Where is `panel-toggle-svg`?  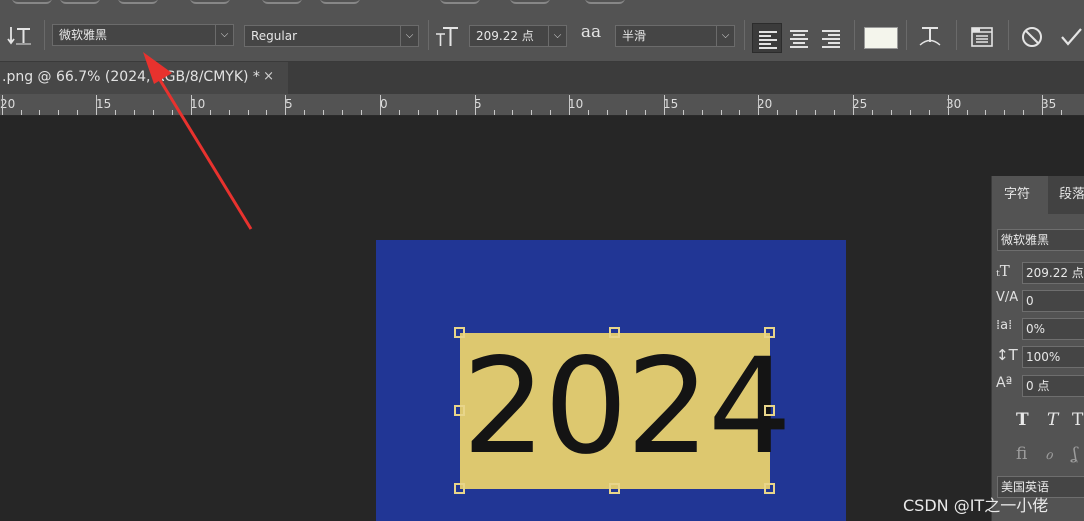 panel-toggle-svg is located at coordinates (982, 37).